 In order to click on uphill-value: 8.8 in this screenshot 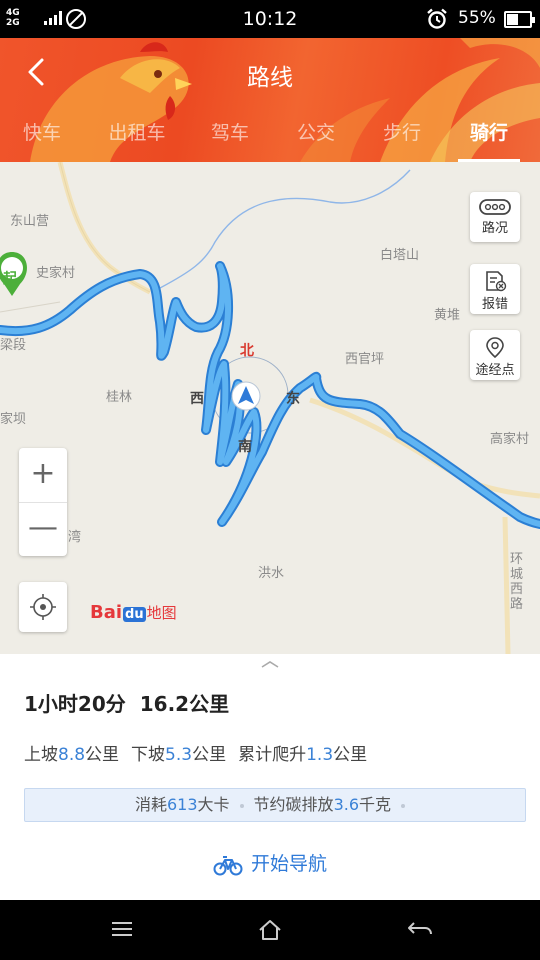, I will do `click(72, 755)`.